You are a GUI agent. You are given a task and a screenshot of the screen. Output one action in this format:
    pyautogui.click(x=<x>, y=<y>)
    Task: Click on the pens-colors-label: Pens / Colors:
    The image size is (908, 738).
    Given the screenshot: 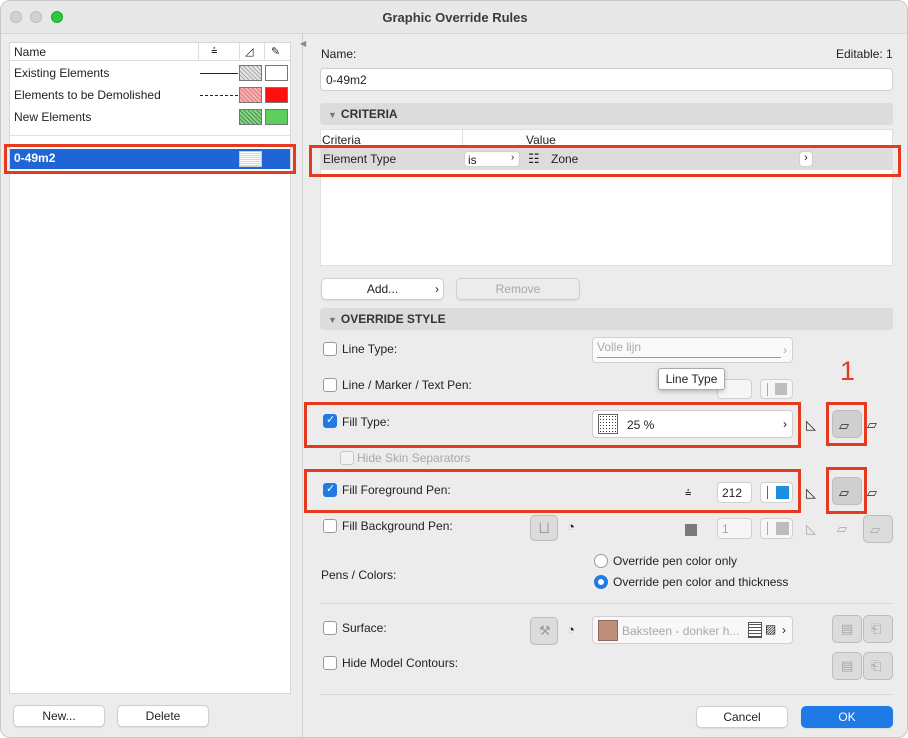 What is the action you would take?
    pyautogui.click(x=359, y=575)
    